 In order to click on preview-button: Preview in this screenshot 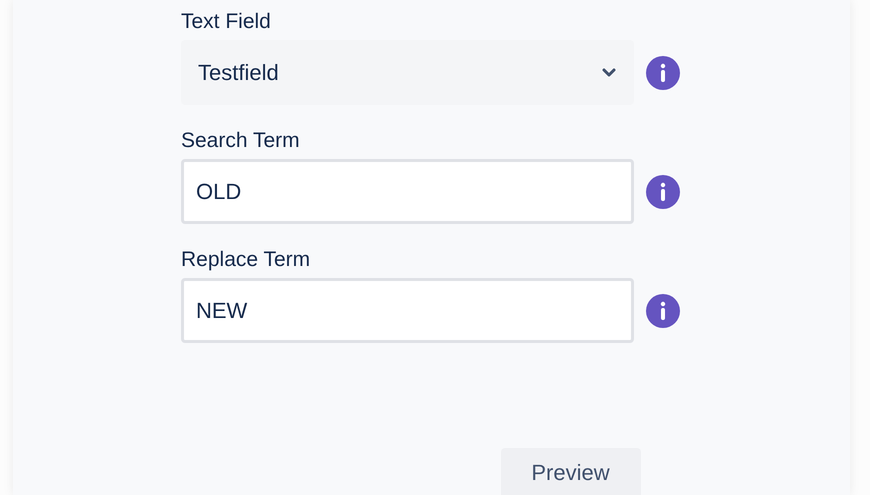, I will do `click(570, 471)`.